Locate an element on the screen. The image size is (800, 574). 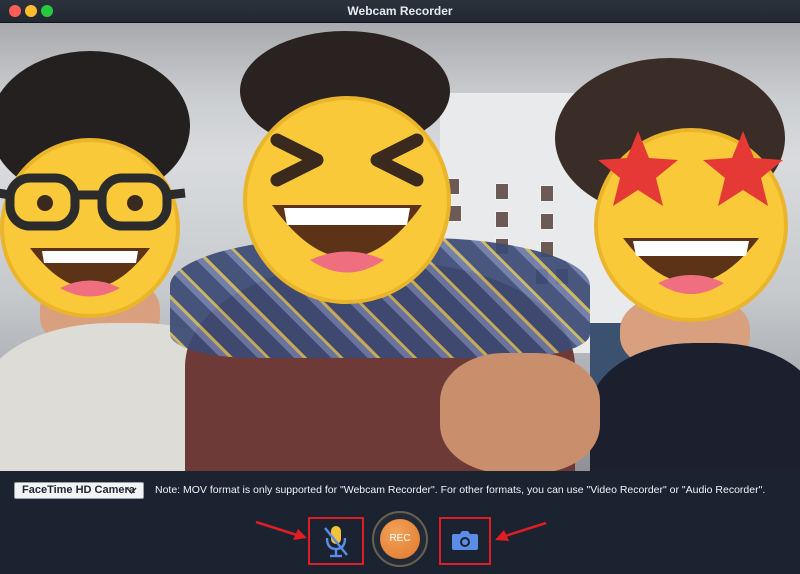
annotation-arrow-right-icon is located at coordinates (521, 531).